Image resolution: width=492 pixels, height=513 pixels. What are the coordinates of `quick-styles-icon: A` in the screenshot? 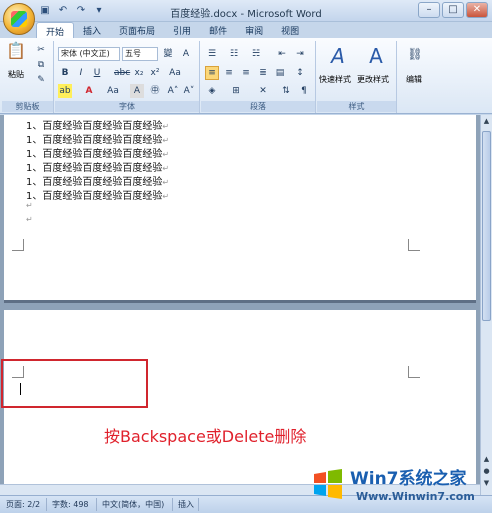 It's located at (338, 56).